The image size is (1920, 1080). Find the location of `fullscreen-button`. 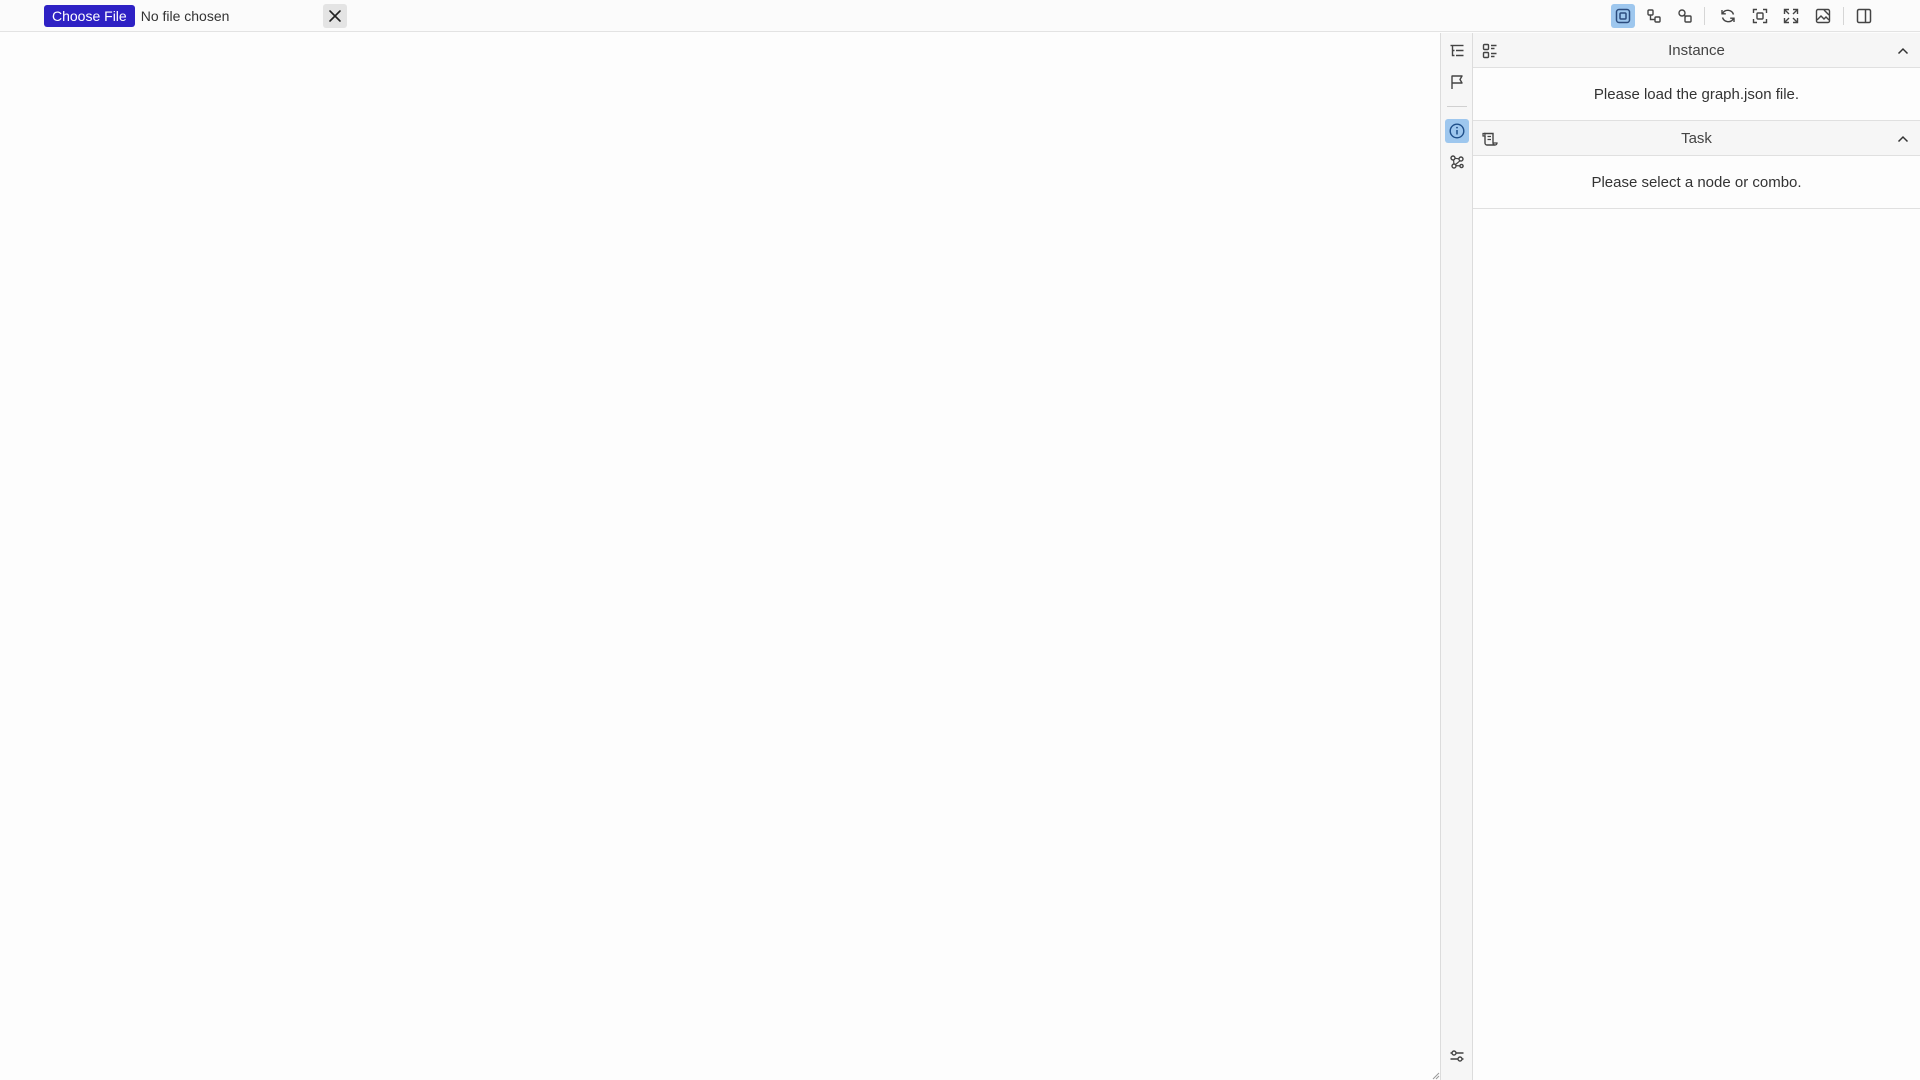

fullscreen-button is located at coordinates (1791, 16).